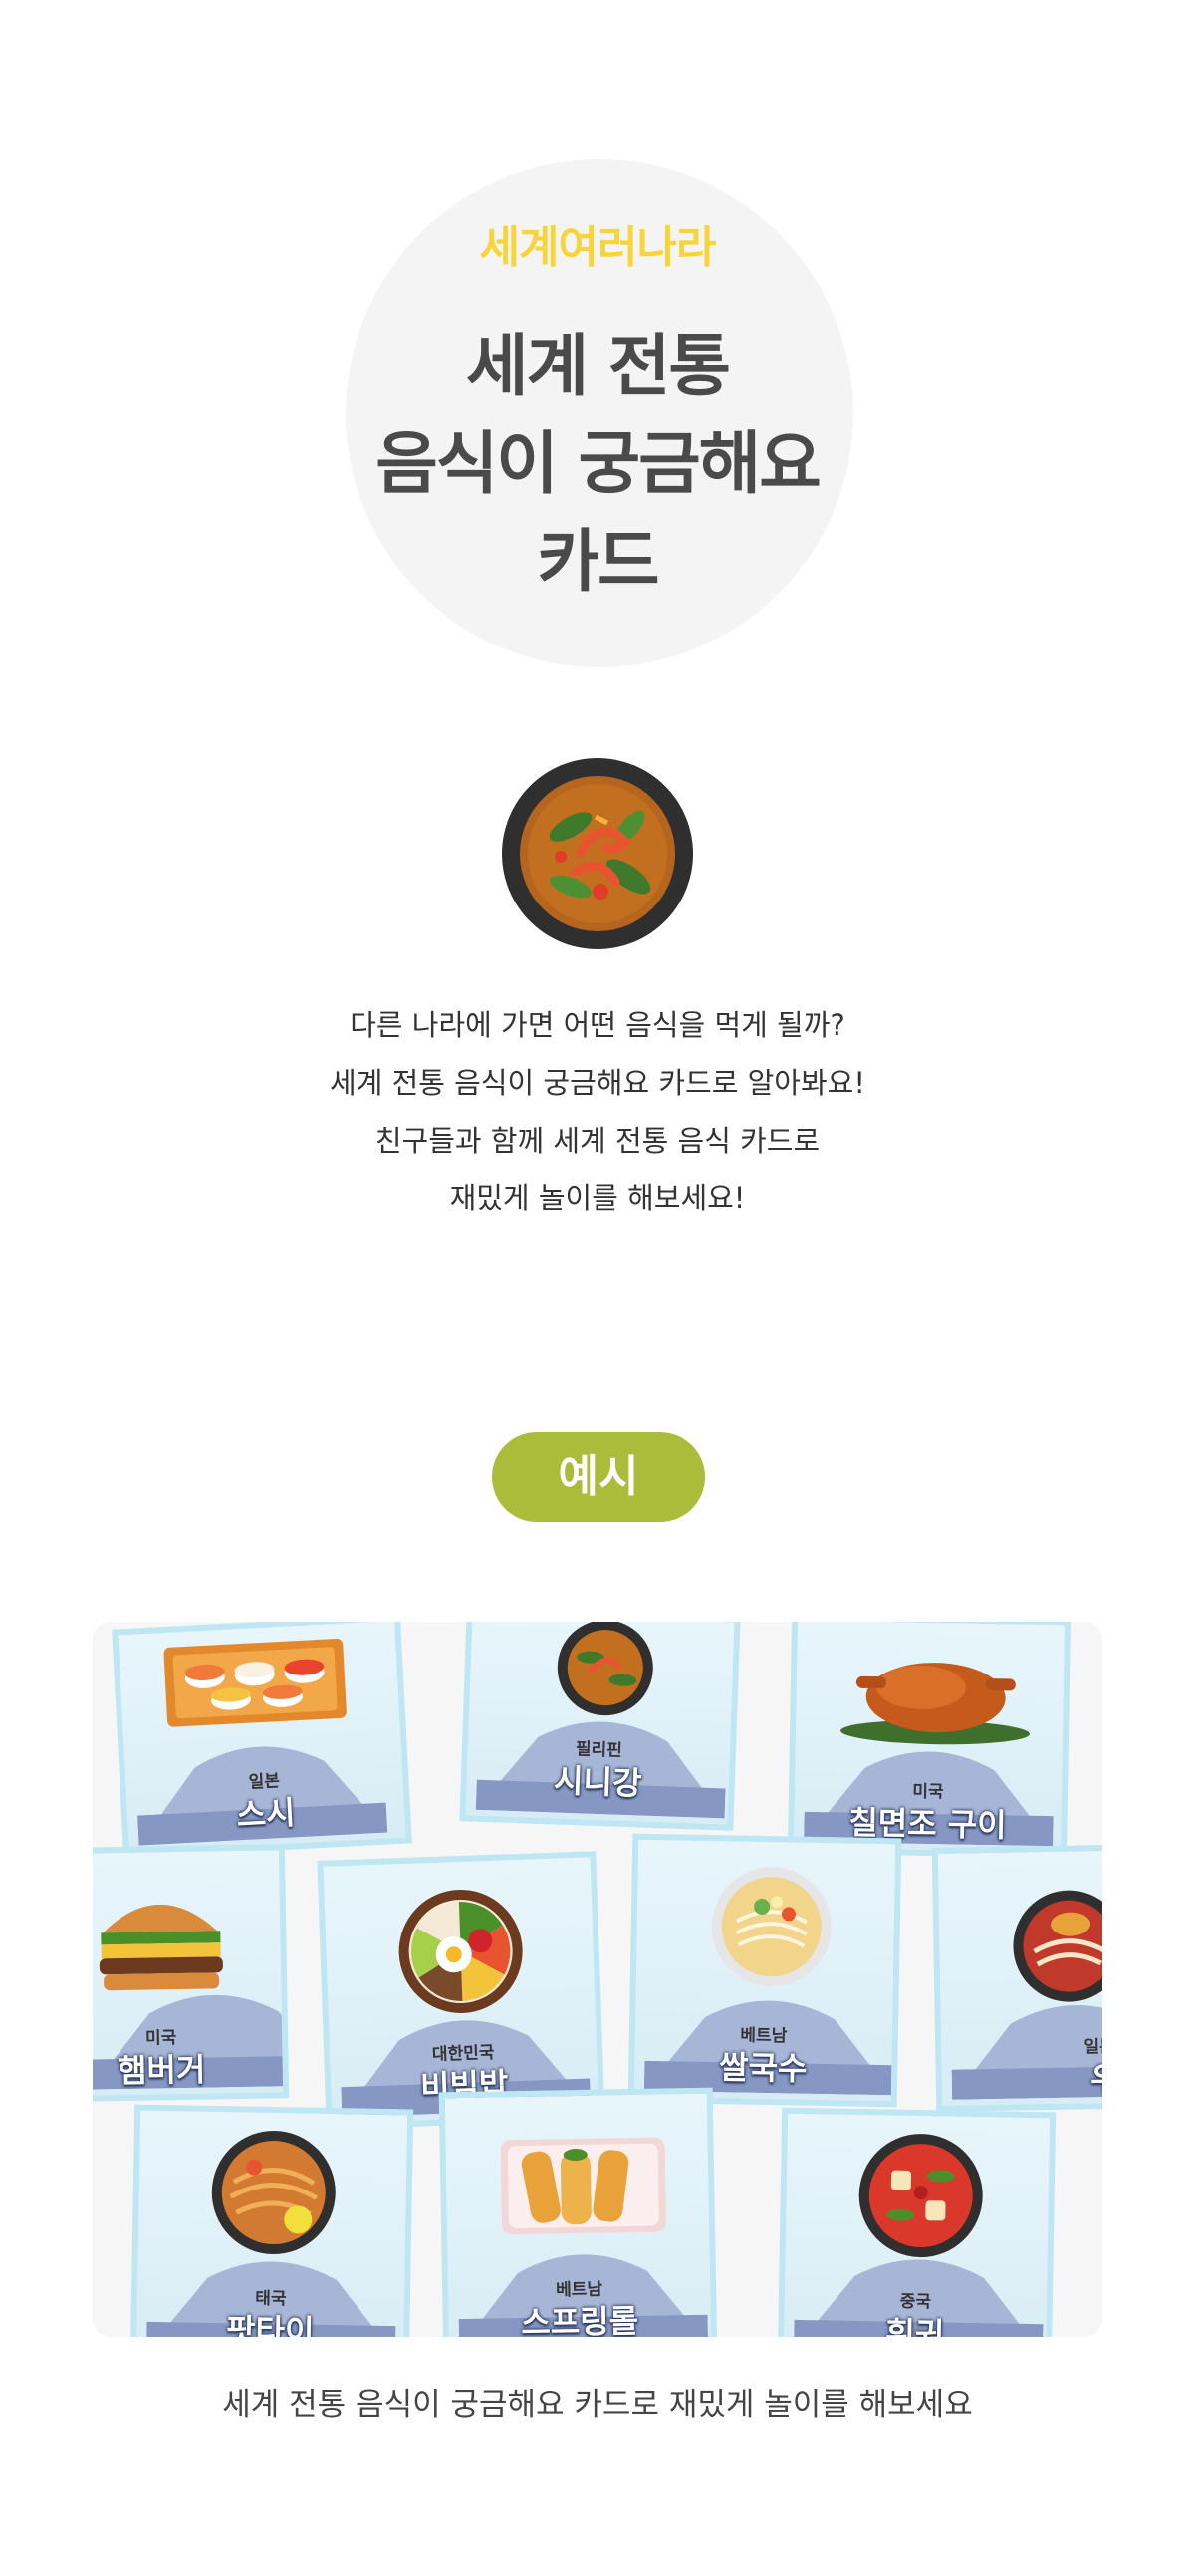  Describe the element at coordinates (597, 1198) in the screenshot. I see `intro-line: 재밌게 놀이를 해보세요!` at that location.